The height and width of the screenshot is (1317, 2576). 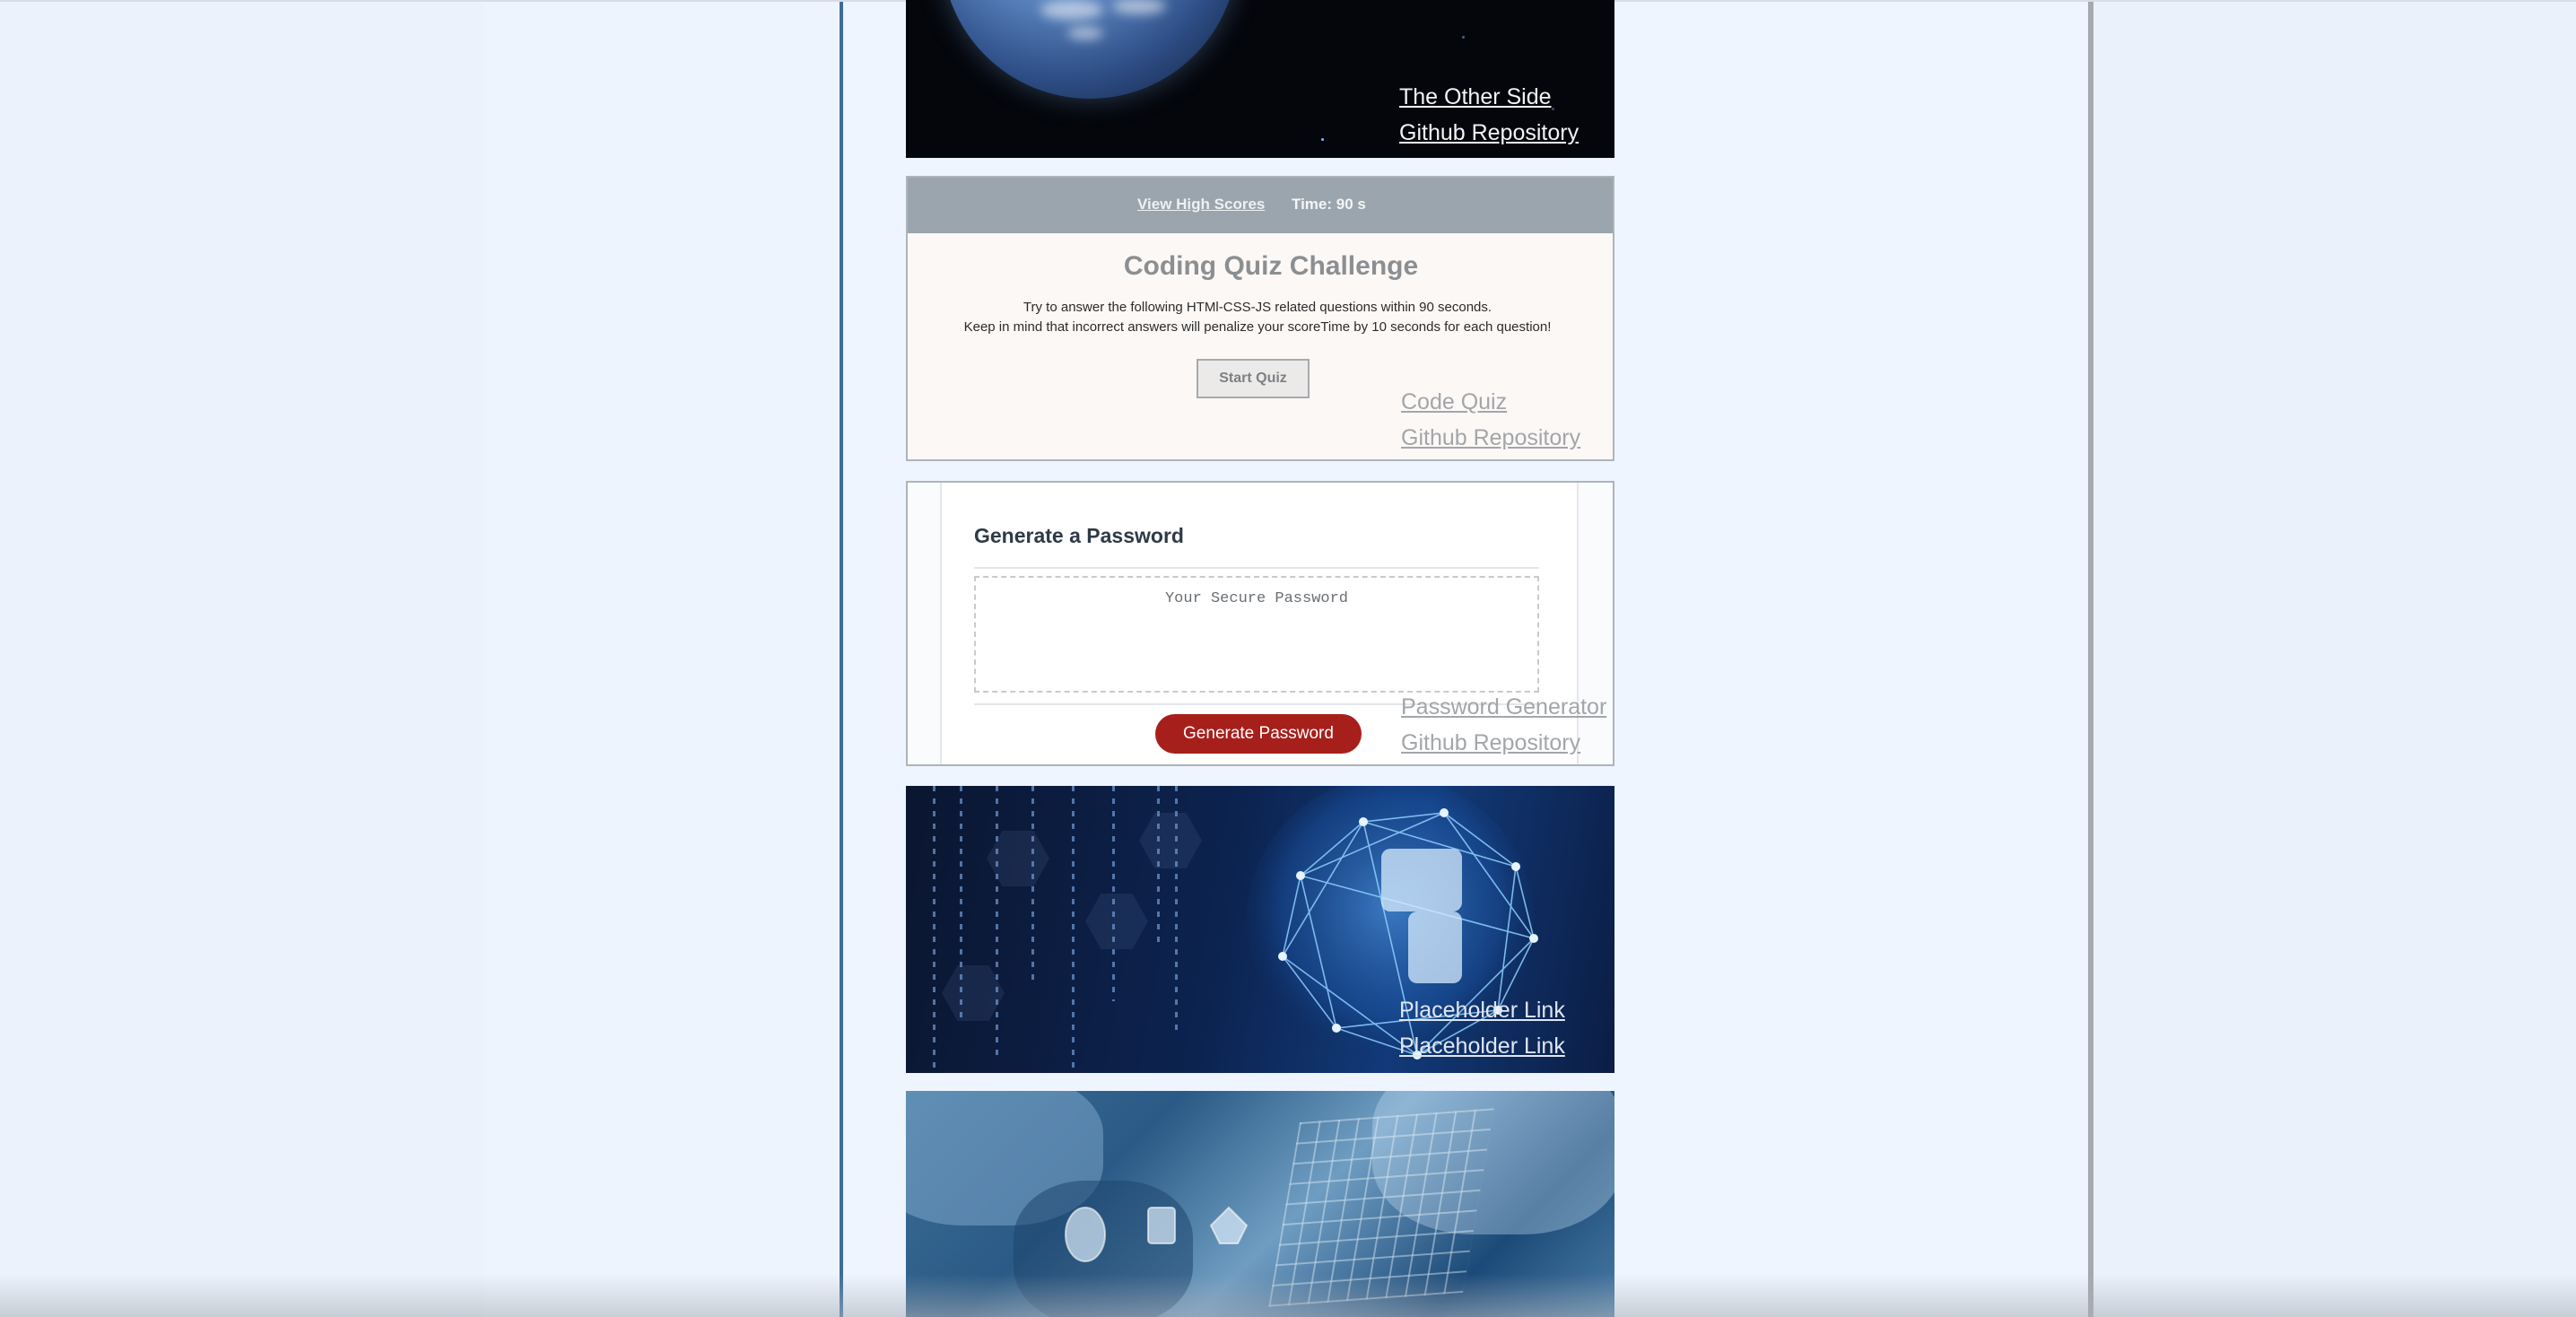 What do you see at coordinates (1271, 266) in the screenshot?
I see `quiz-title: Coding Quiz Challenge` at bounding box center [1271, 266].